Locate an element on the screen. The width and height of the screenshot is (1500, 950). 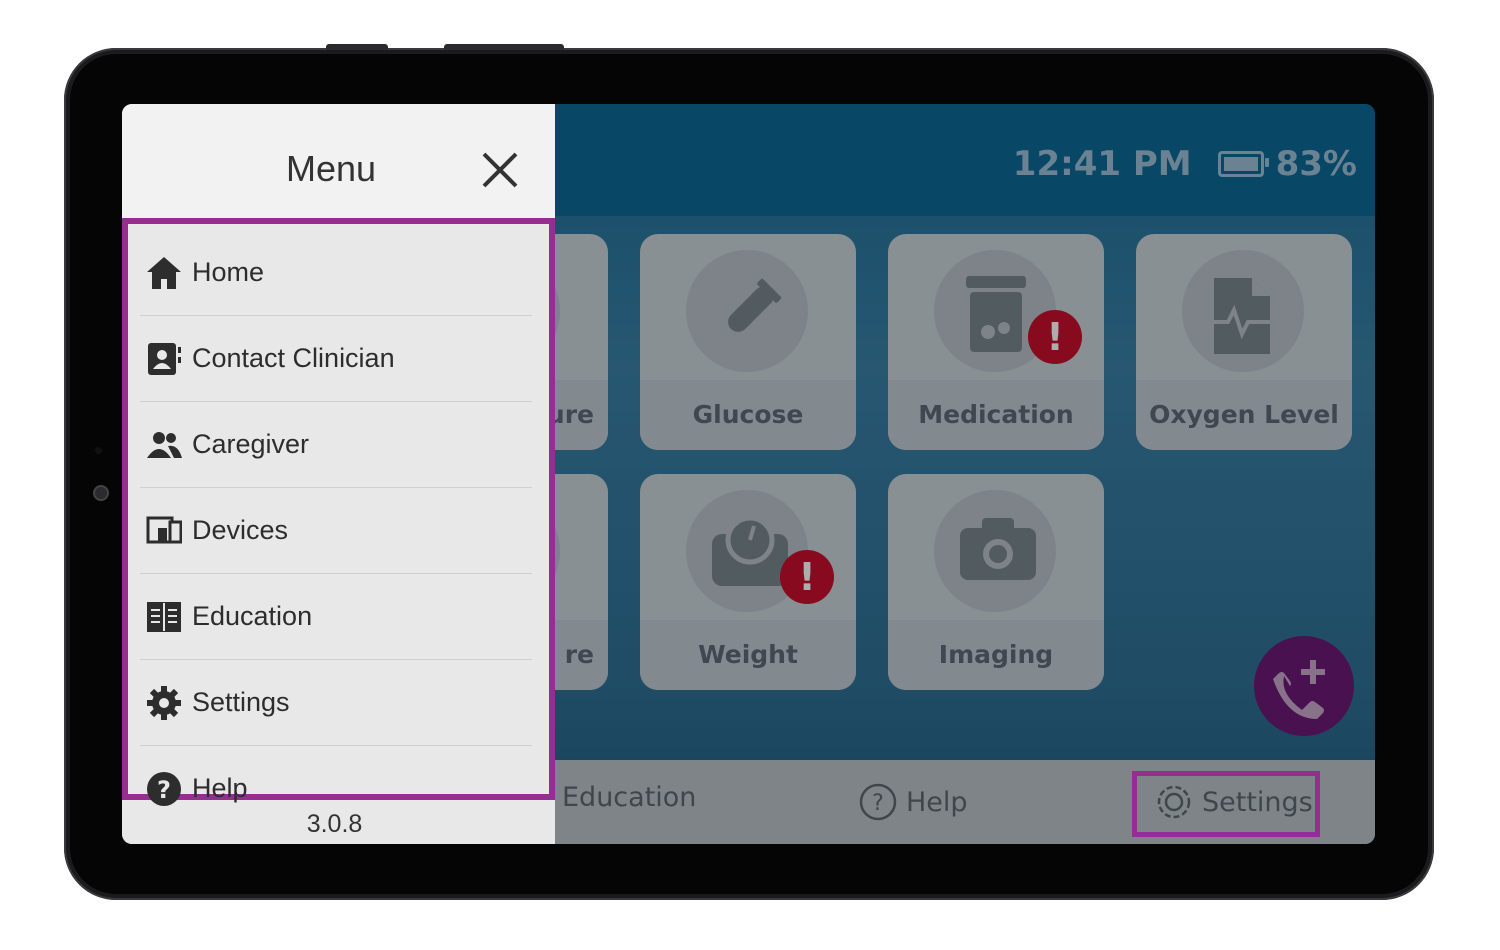
home-icon is located at coordinates (164, 273).